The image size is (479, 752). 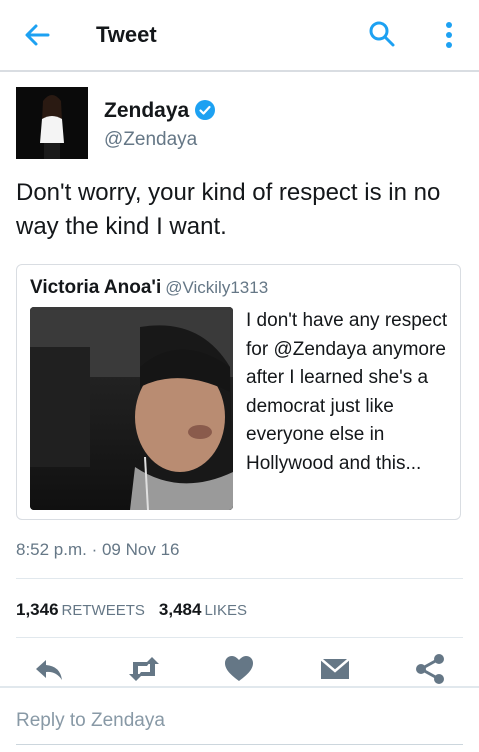 I want to click on quoted-media-thumbnail, so click(x=131, y=408).